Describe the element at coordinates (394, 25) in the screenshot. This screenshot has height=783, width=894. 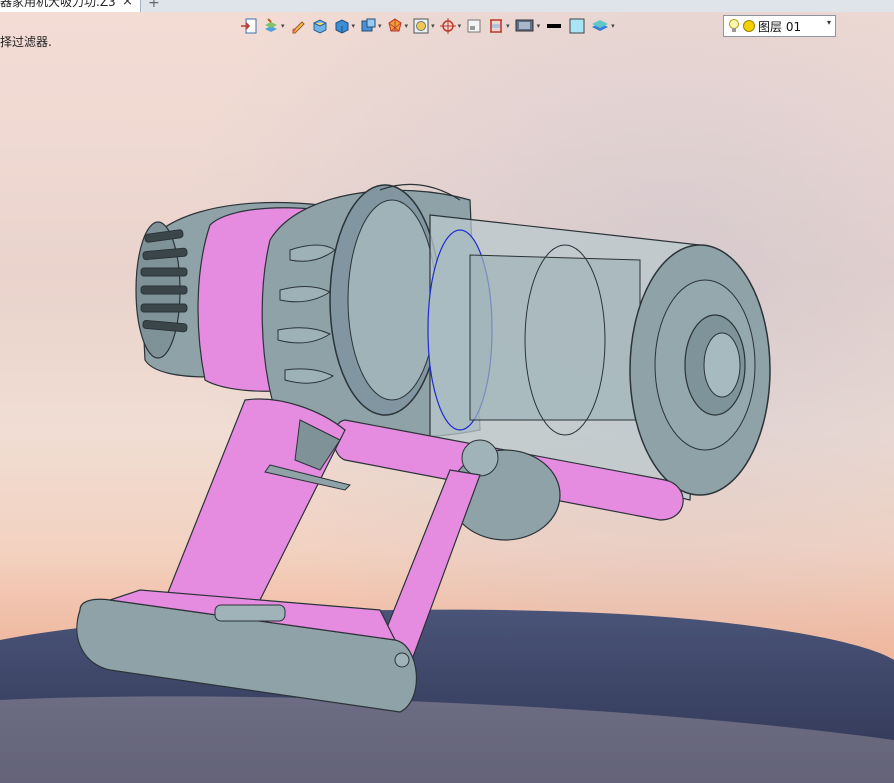
I see `polyhedron-icon` at that location.